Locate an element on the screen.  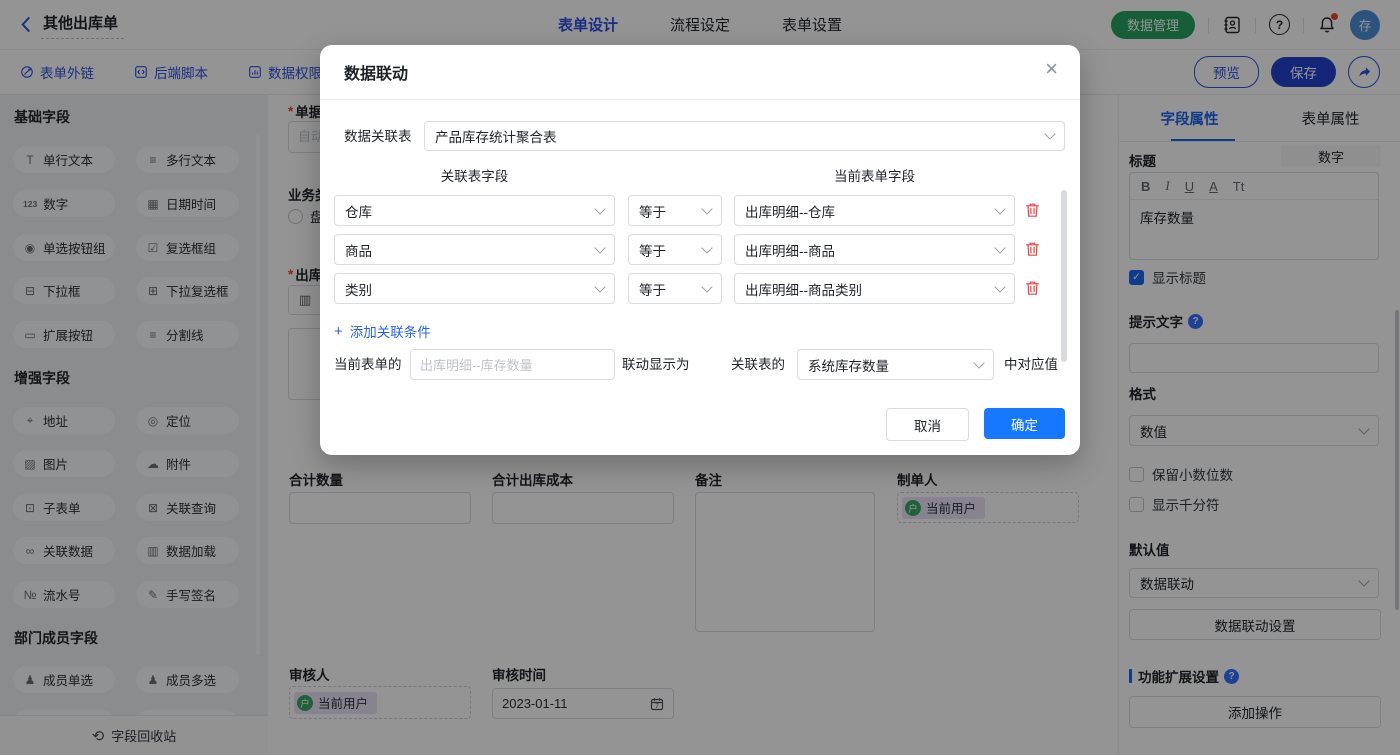
bottom-mid-label: 联动显示为 is located at coordinates (656, 364).